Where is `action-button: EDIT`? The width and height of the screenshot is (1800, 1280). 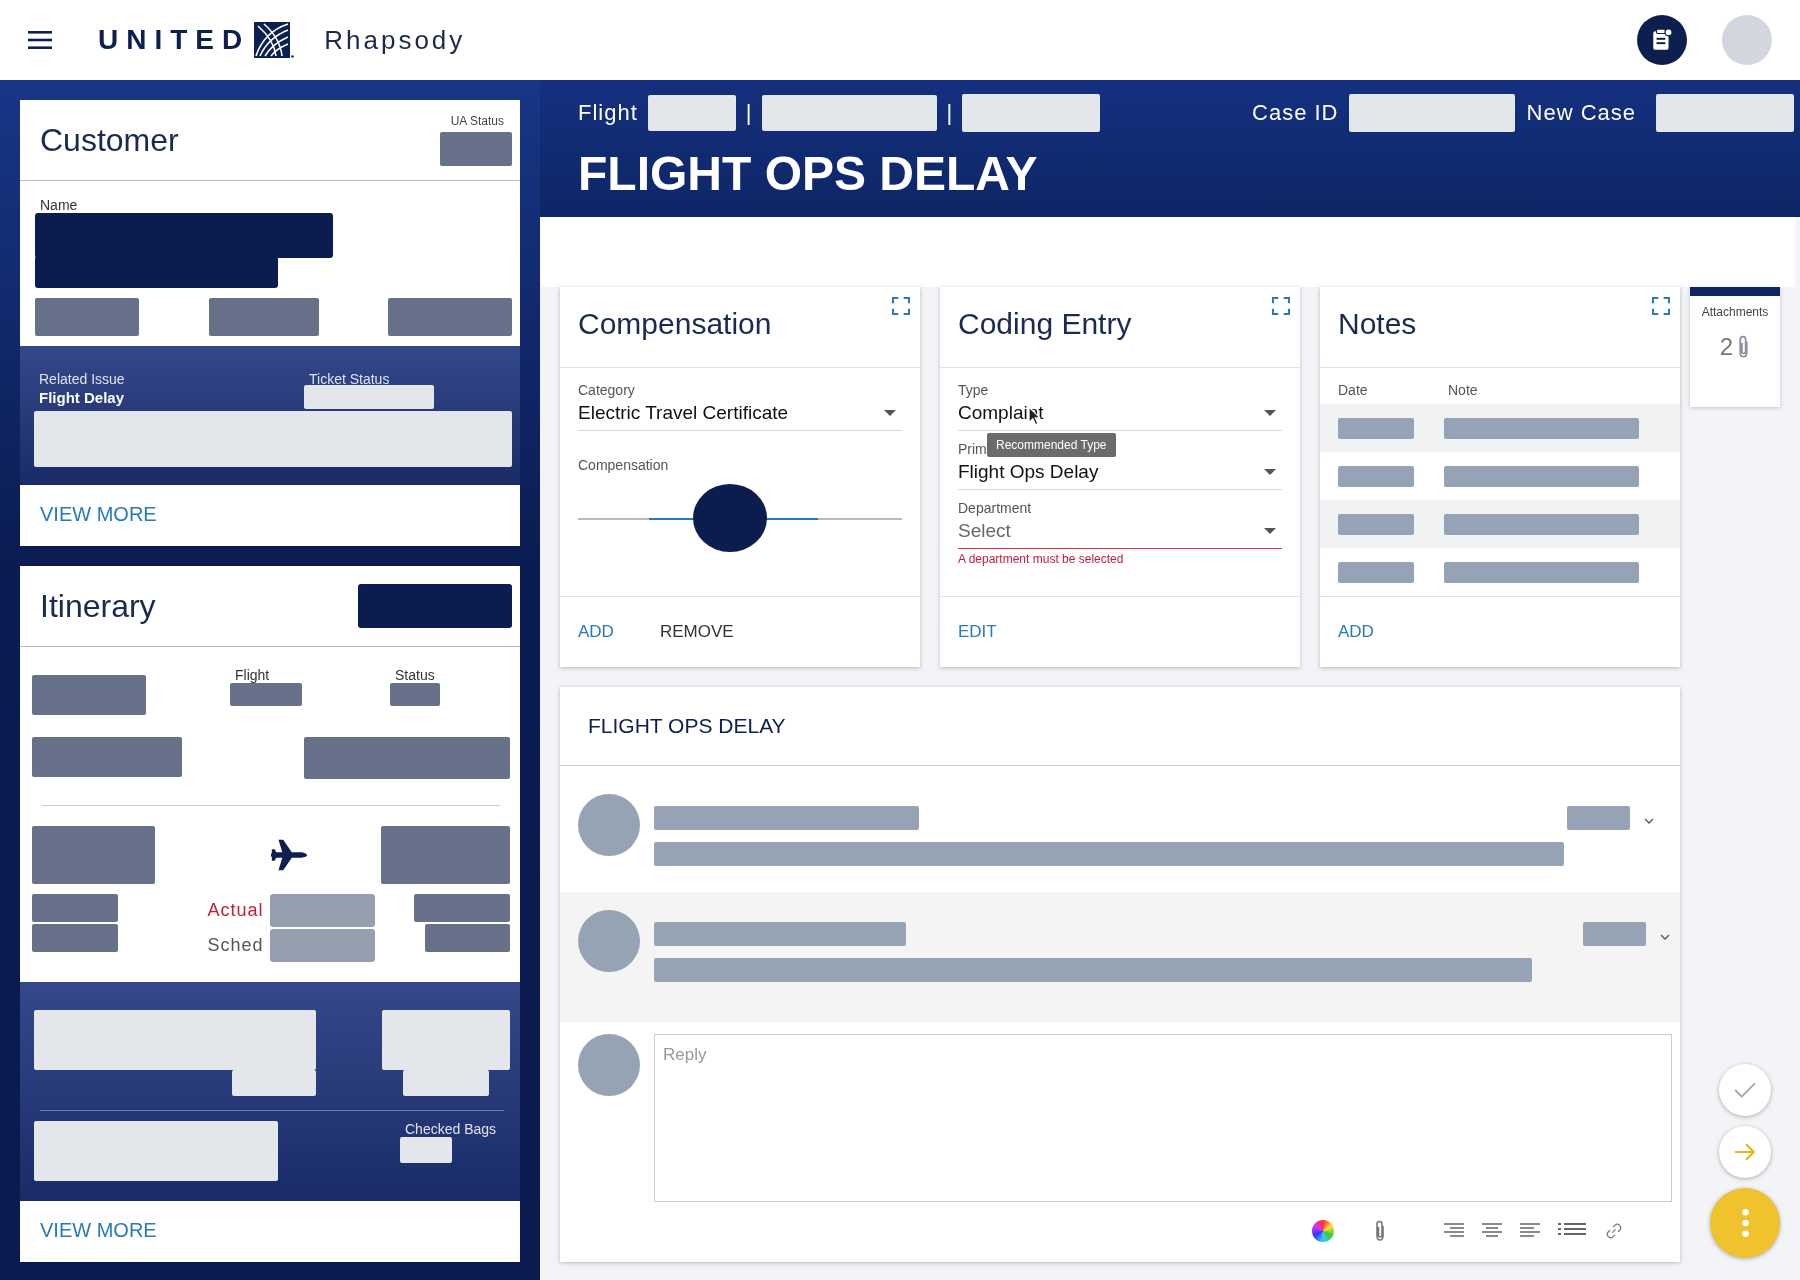 action-button: EDIT is located at coordinates (977, 632).